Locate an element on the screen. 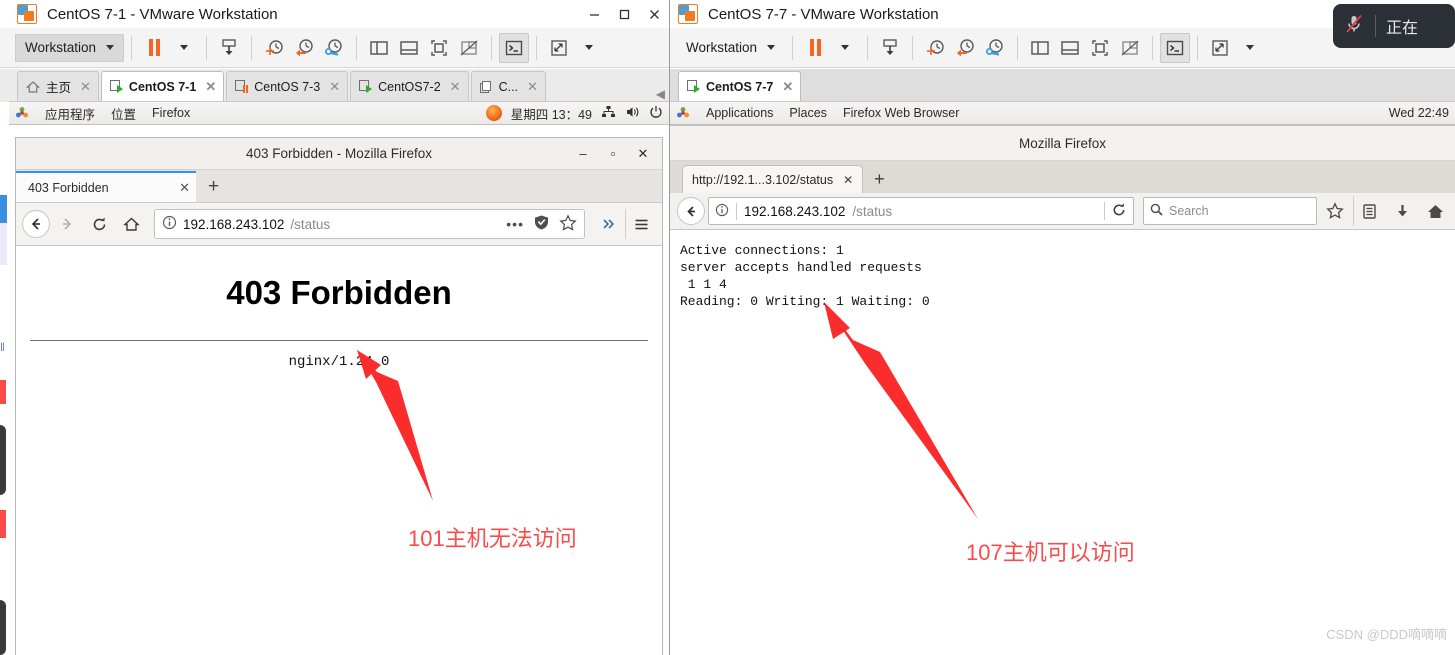 The width and height of the screenshot is (1455, 655). left-vm-title: CentOS 7-1 - VMware Workstation is located at coordinates (162, 14).